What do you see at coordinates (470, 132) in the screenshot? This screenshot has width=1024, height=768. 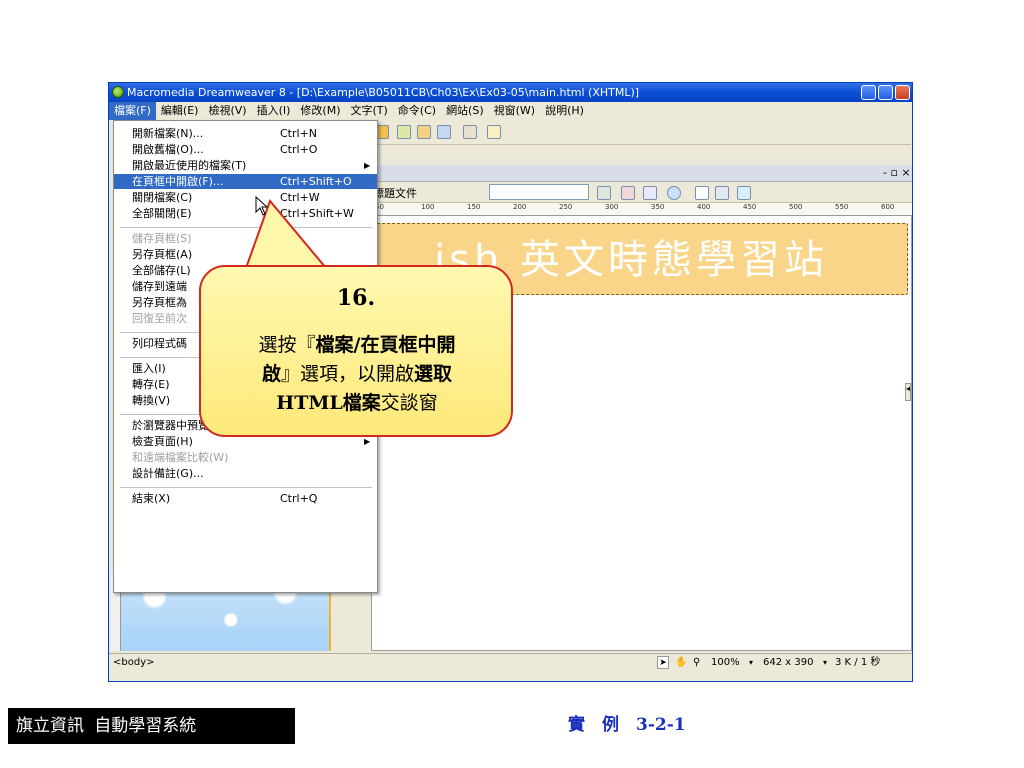 I see `template-icon` at bounding box center [470, 132].